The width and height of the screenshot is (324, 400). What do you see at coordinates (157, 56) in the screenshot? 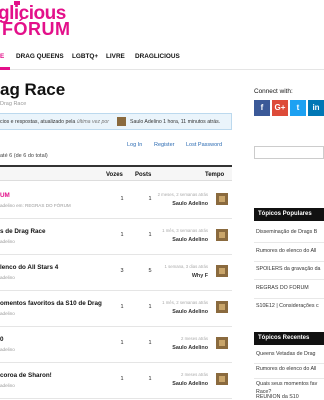
I see `nav-item-draglicious: DRAGLICIOUS` at bounding box center [157, 56].